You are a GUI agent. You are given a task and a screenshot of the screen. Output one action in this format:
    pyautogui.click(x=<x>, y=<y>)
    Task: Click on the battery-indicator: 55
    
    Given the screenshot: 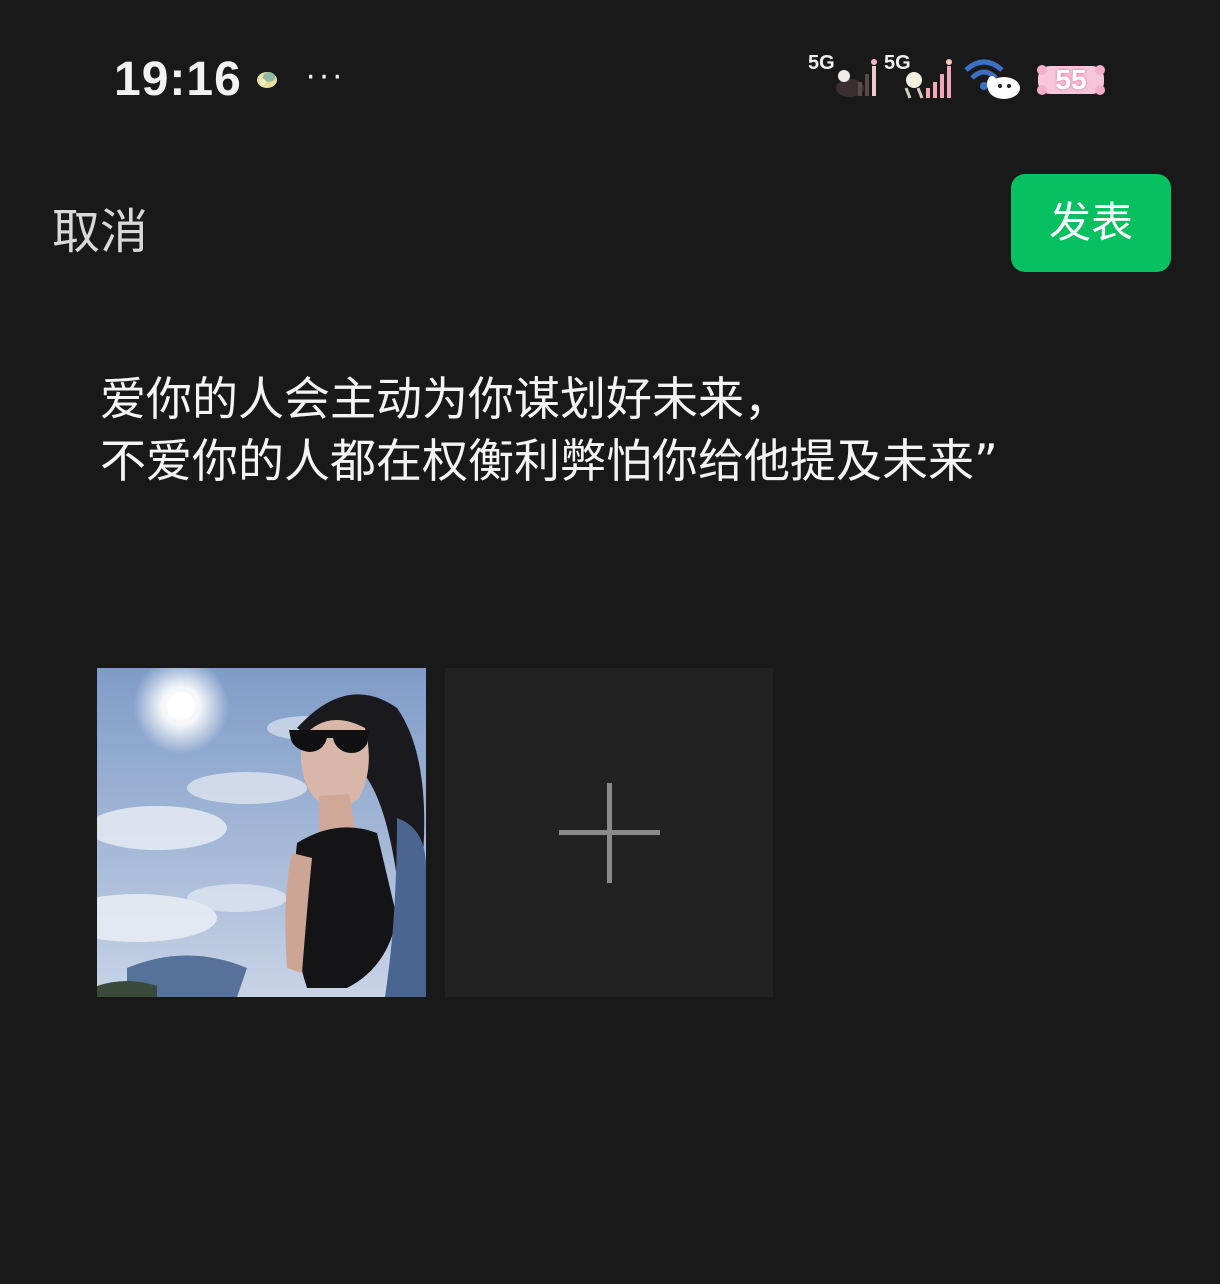 What is the action you would take?
    pyautogui.click(x=1071, y=80)
    